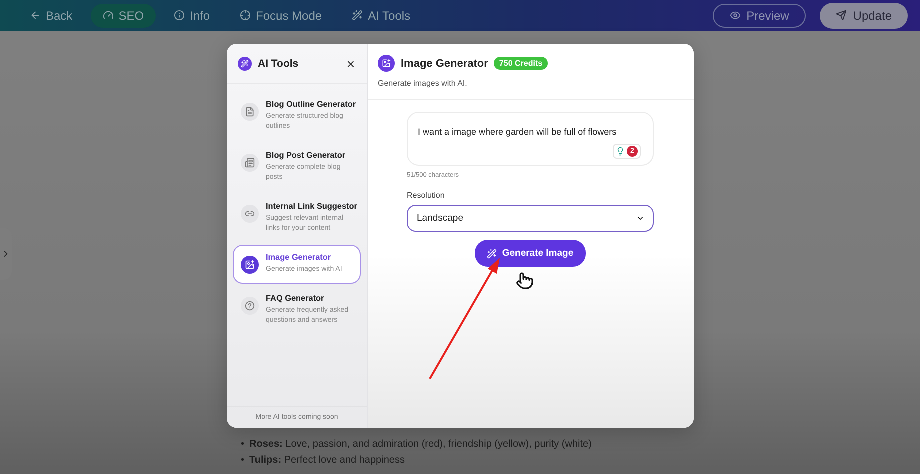 This screenshot has height=474, width=920. What do you see at coordinates (864, 15) in the screenshot?
I see `update-button: Update` at bounding box center [864, 15].